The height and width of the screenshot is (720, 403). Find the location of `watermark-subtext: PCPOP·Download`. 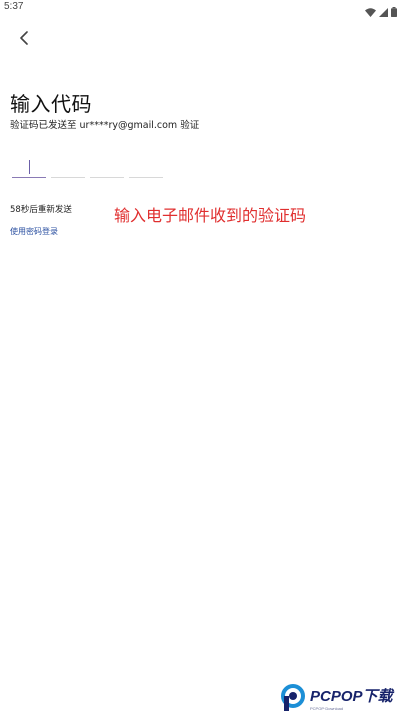

watermark-subtext: PCPOP·Download is located at coordinates (327, 708).